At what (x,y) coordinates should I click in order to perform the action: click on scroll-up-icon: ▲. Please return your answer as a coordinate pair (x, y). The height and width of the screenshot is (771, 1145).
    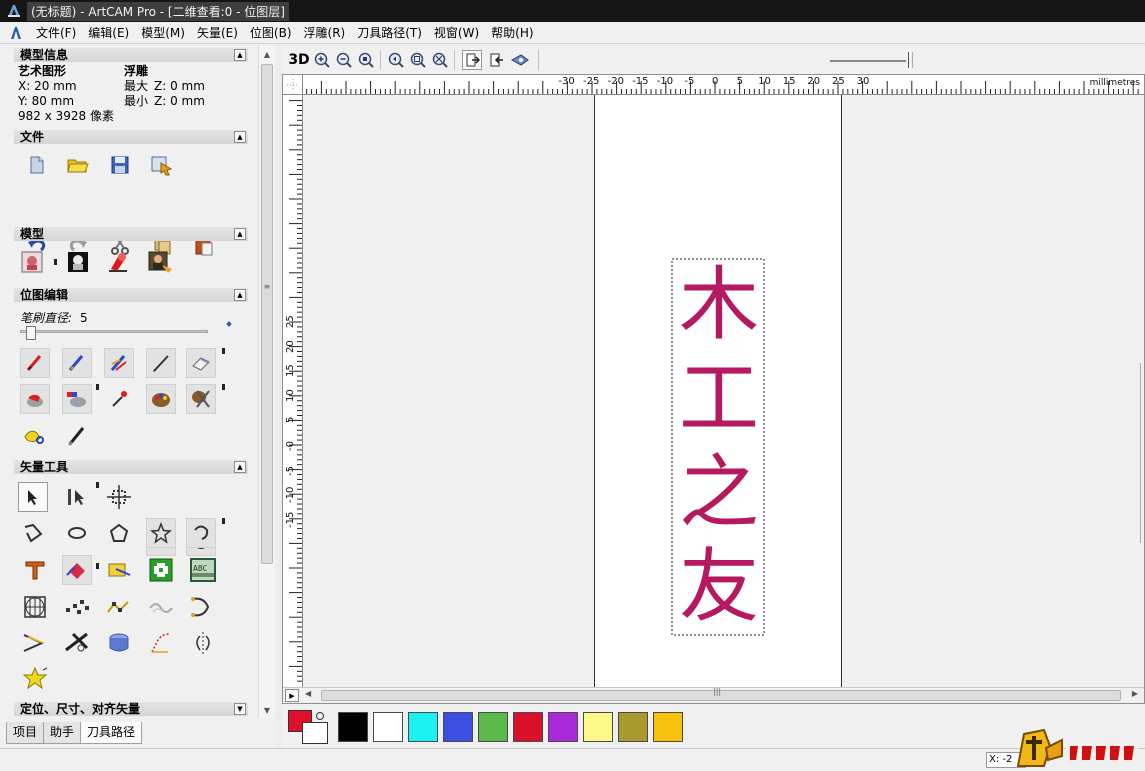
    Looking at the image, I should click on (267, 54).